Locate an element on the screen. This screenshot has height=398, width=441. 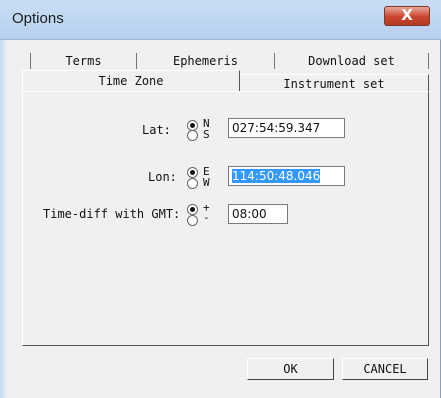
lon-west-label: W is located at coordinates (206, 182).